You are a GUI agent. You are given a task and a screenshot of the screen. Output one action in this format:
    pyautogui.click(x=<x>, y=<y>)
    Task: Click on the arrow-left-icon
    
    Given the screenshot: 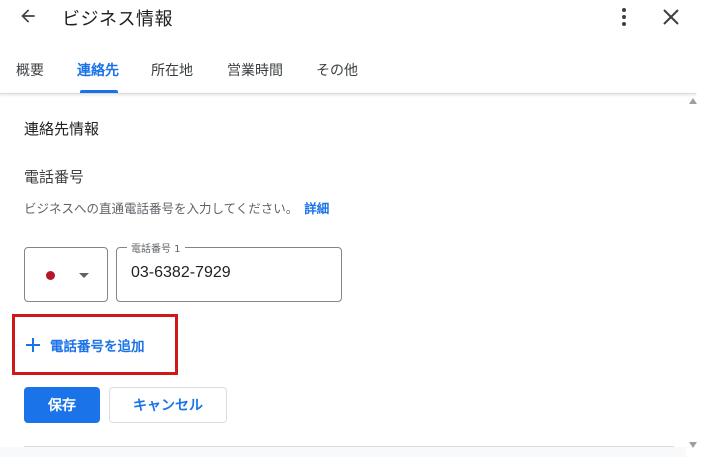 What is the action you would take?
    pyautogui.click(x=28, y=16)
    